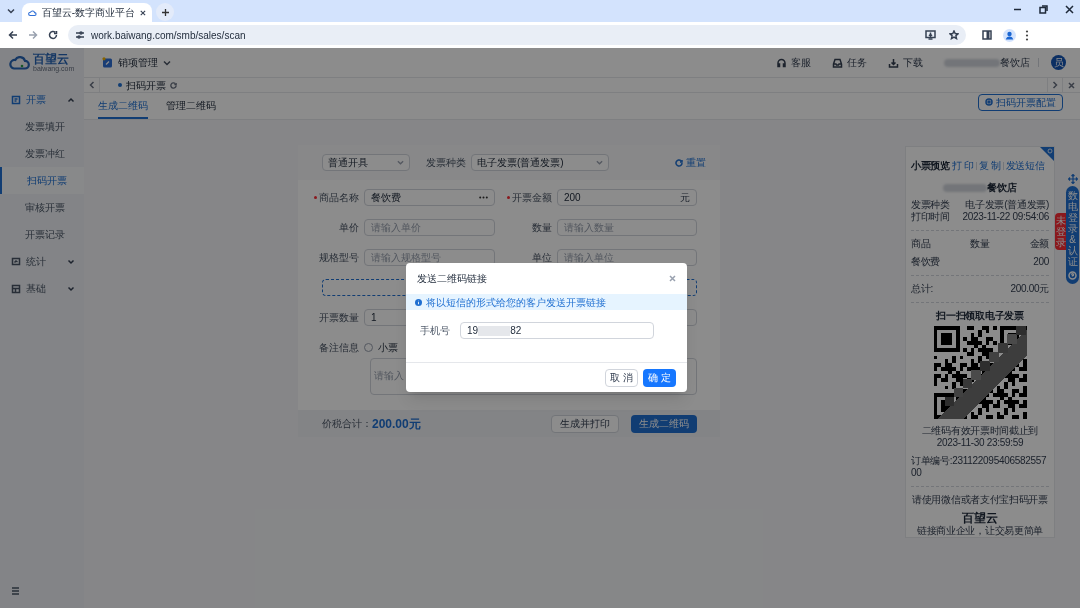  Describe the element at coordinates (1007, 205) in the screenshot. I see `receipt-value: 电子发票(普通发票)` at that location.